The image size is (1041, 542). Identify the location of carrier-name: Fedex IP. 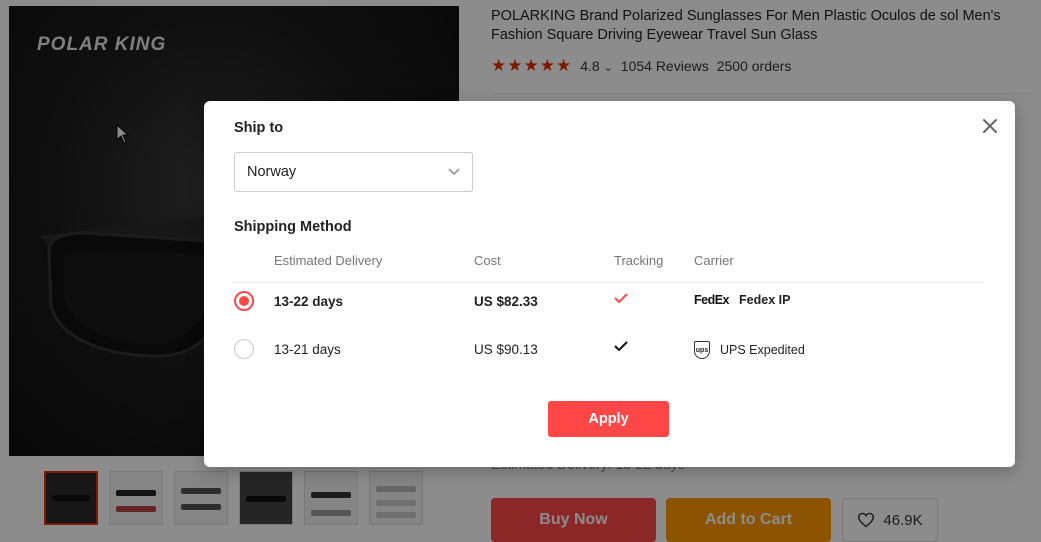
(765, 300).